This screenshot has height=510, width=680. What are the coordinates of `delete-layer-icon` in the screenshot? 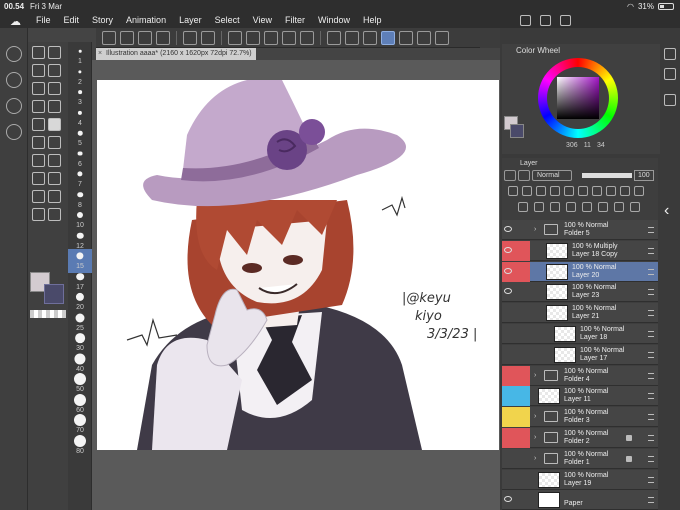 It's located at (635, 207).